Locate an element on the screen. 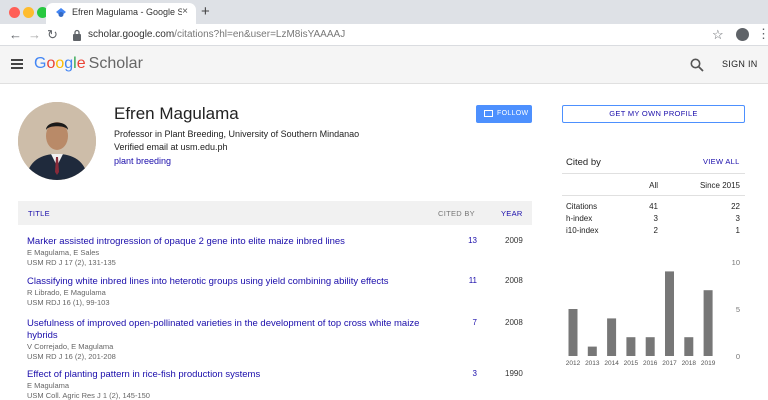 The width and height of the screenshot is (768, 400). sort-by-year-link: YEAR is located at coordinates (512, 213).